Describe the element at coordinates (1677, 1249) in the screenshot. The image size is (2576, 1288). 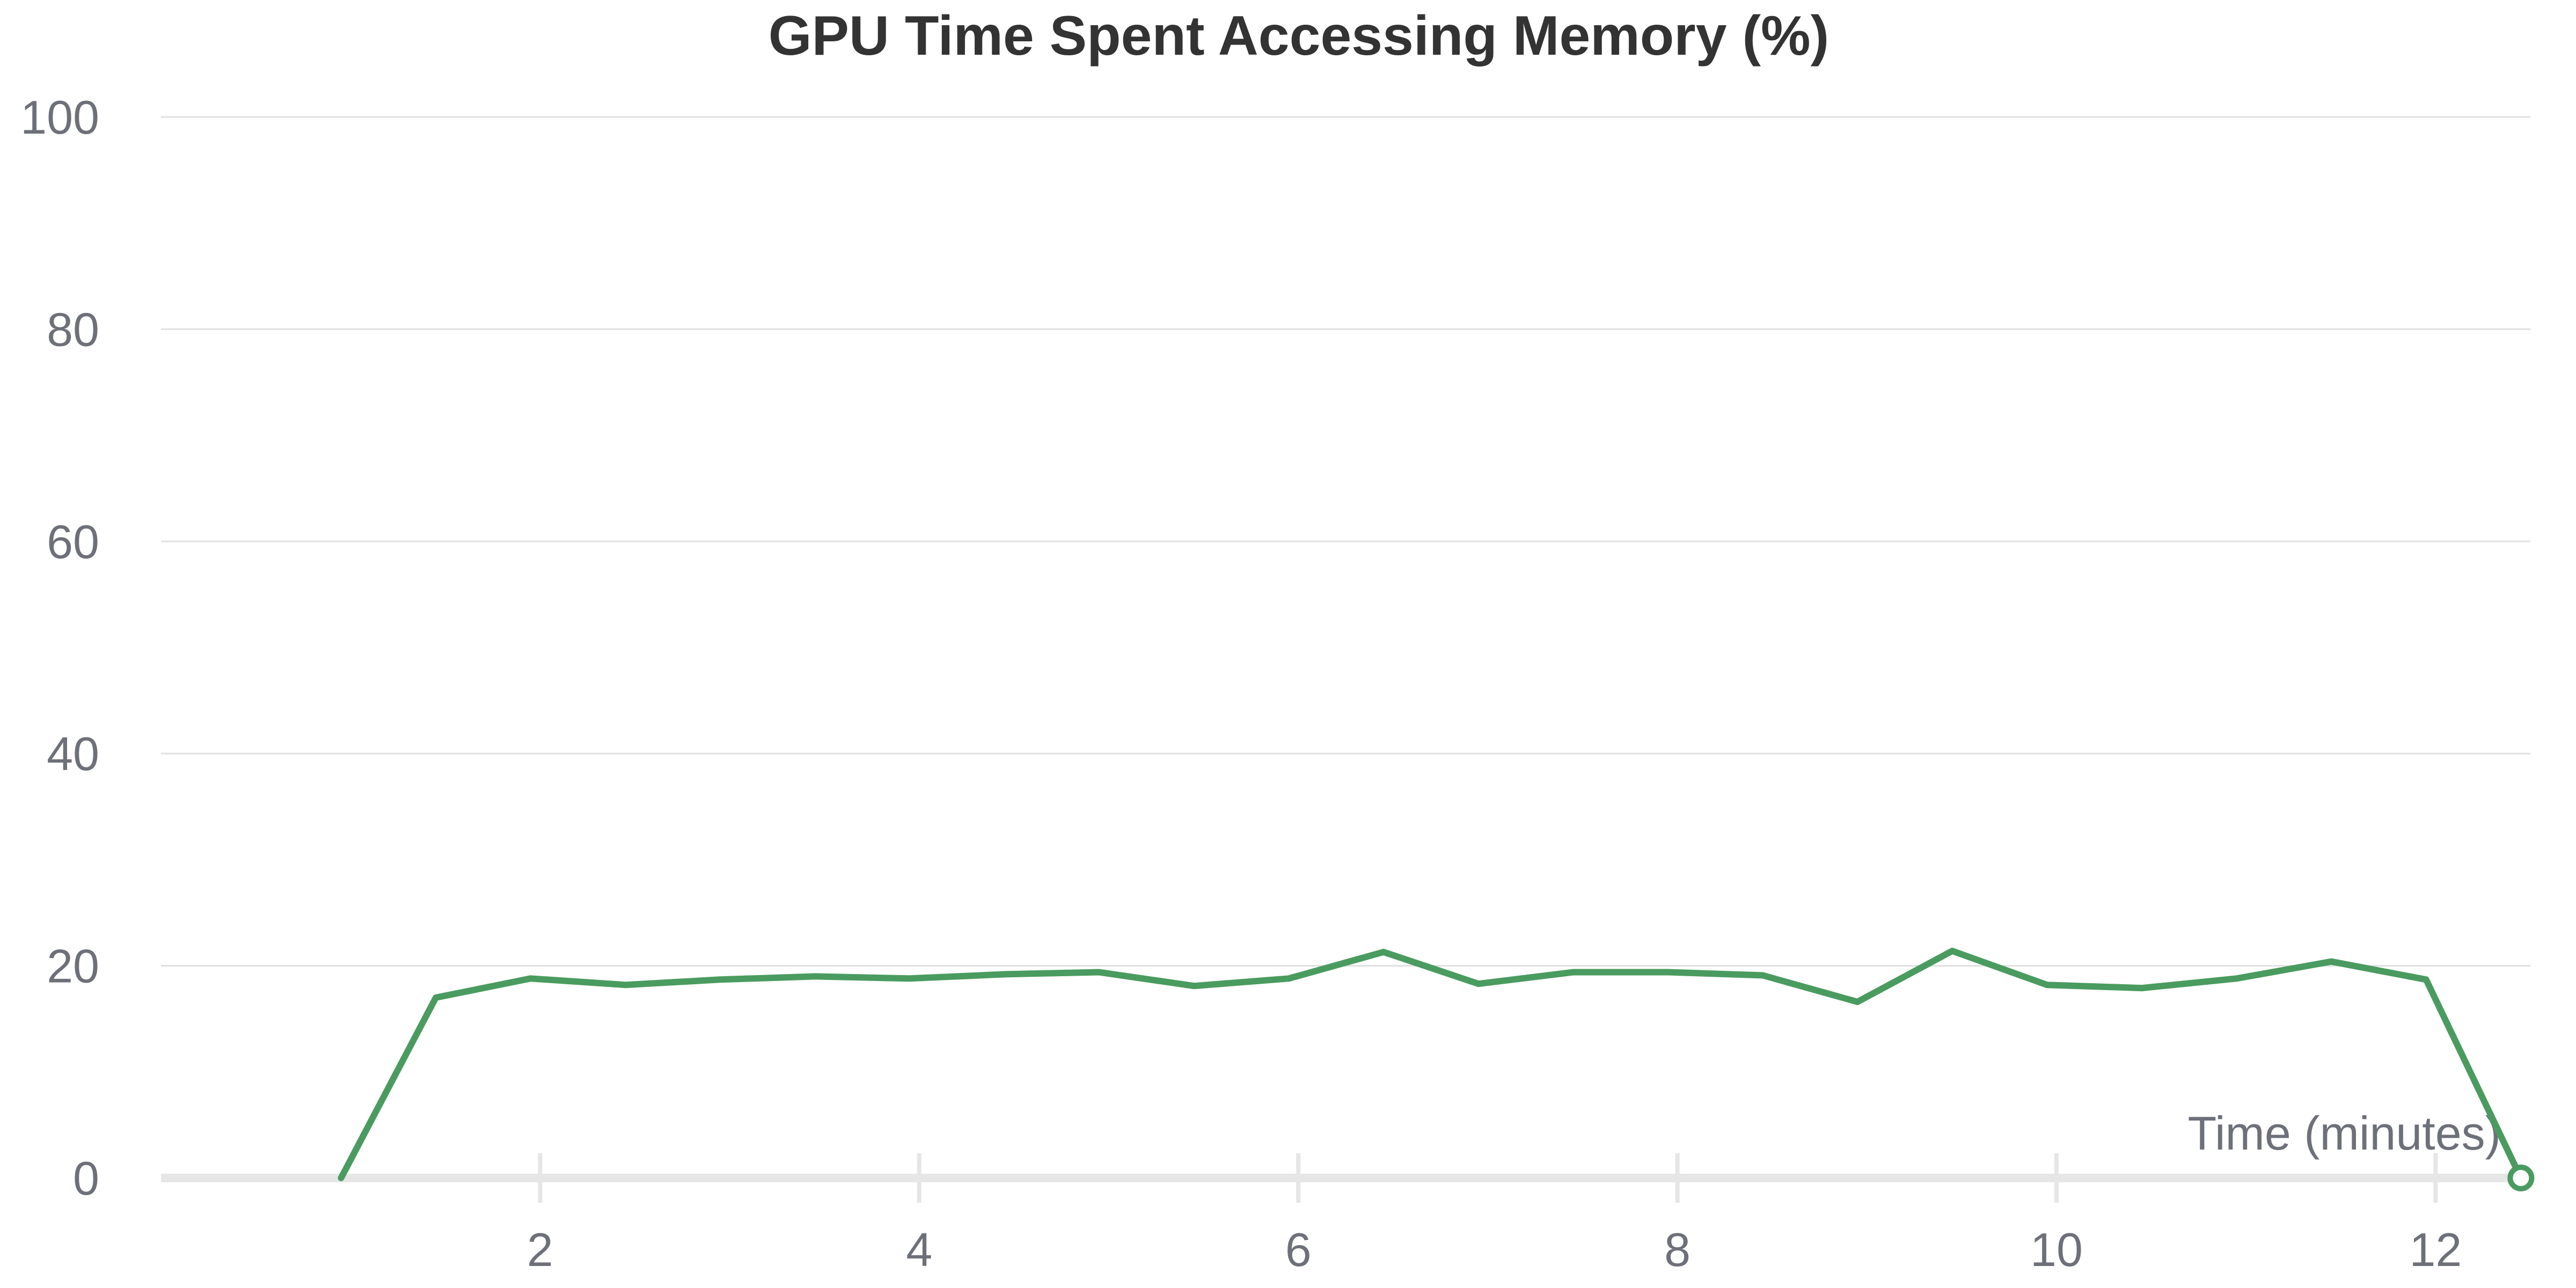
I see `x-tick-label: 8` at that location.